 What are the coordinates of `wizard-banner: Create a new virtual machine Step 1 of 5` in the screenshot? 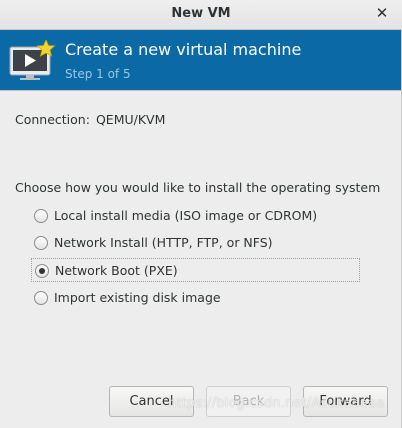 It's located at (201, 60).